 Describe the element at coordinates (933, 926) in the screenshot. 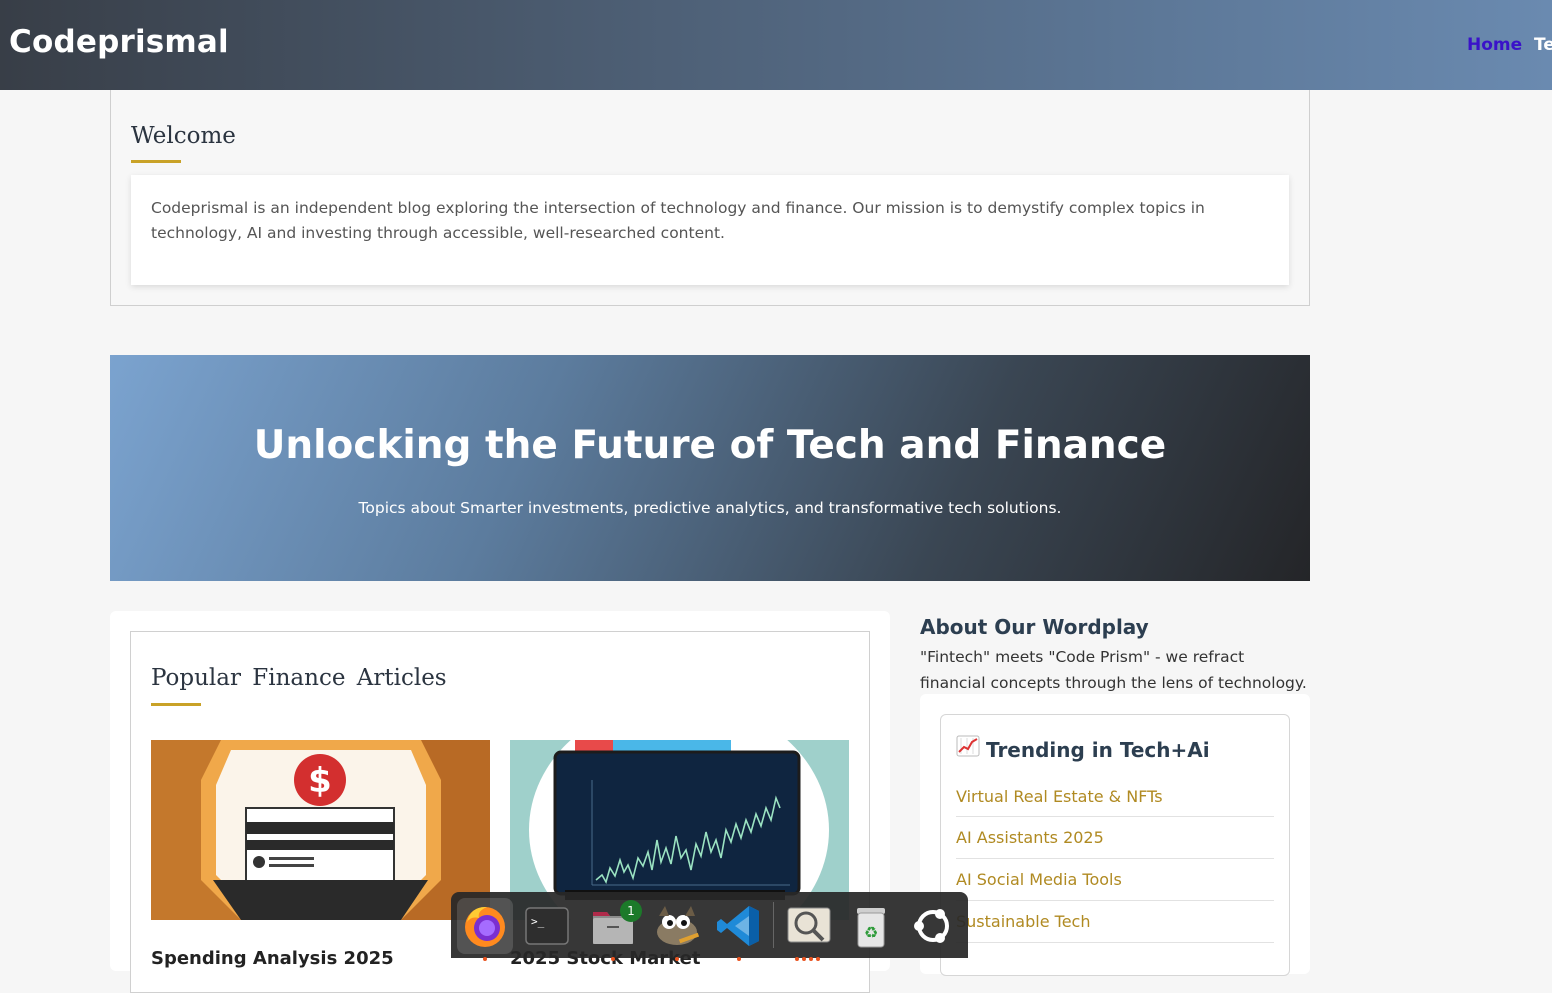

I see `ubuntu-menu-icon` at that location.